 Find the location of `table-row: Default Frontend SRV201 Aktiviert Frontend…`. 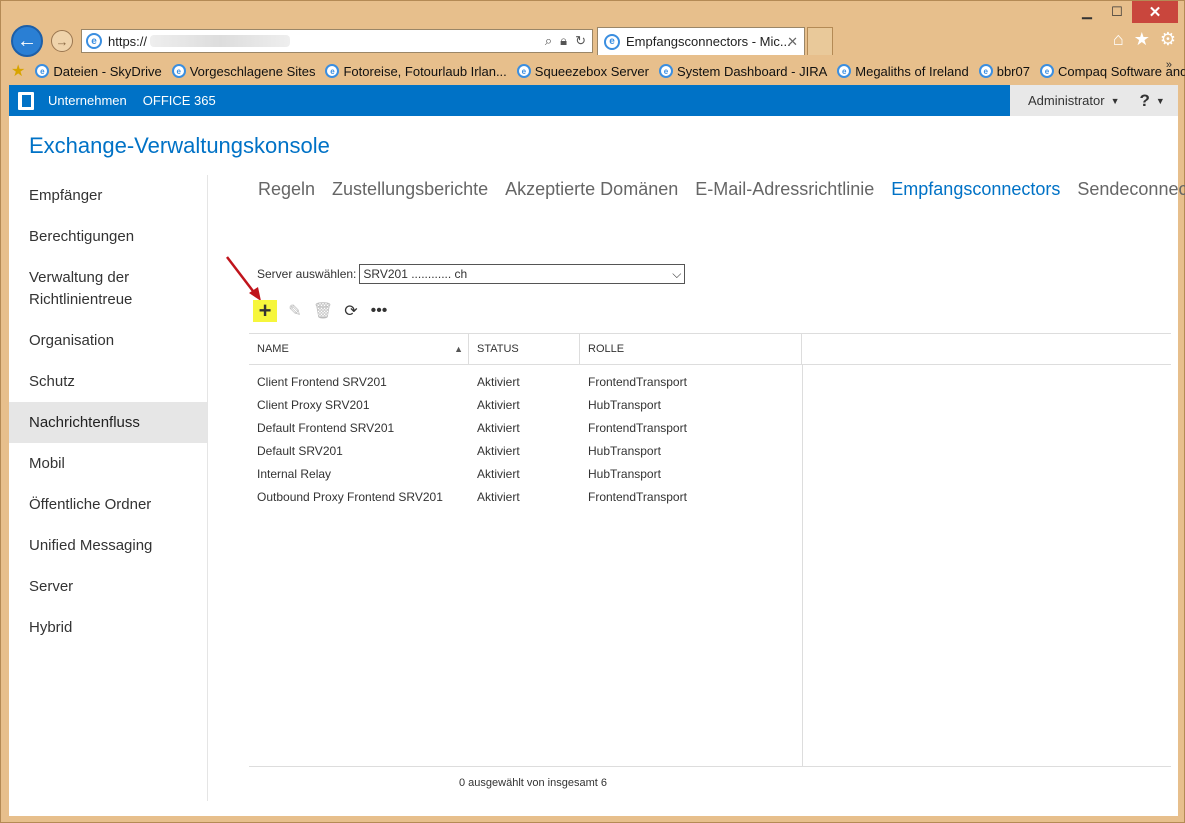

table-row: Default Frontend SRV201 Aktiviert Frontend… is located at coordinates (525, 427).